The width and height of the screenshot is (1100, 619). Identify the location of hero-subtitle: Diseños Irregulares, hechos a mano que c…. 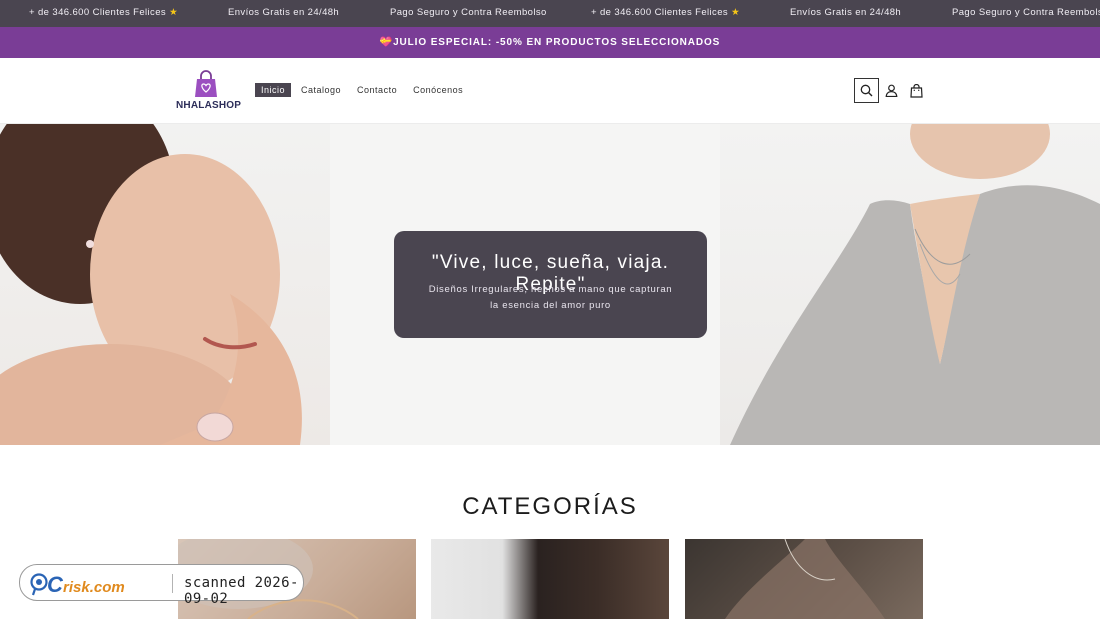
(550, 297).